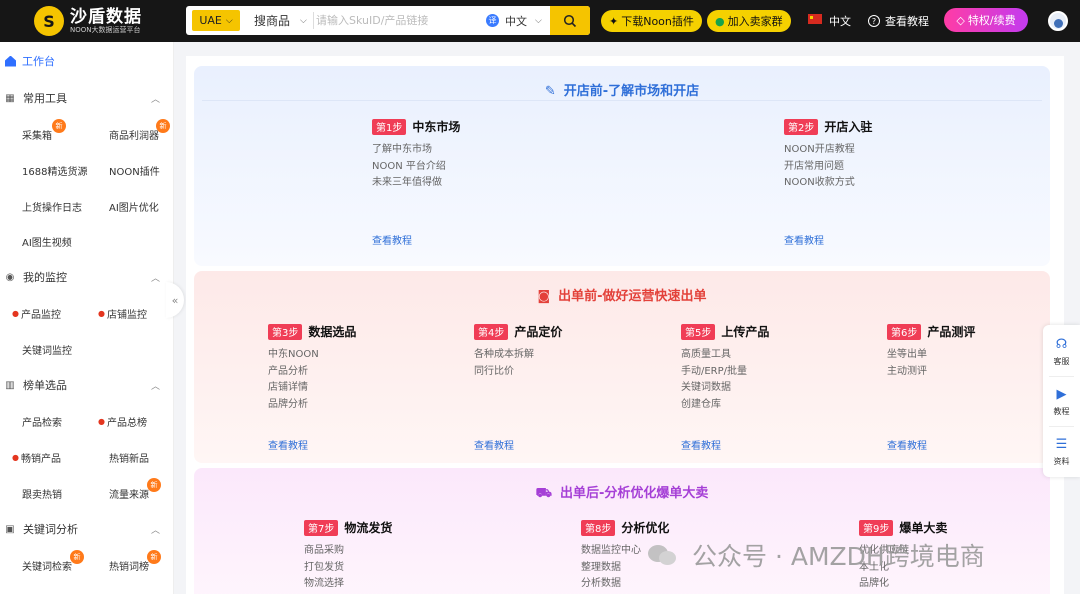  I want to click on country-select: UAE ⌵, so click(216, 20).